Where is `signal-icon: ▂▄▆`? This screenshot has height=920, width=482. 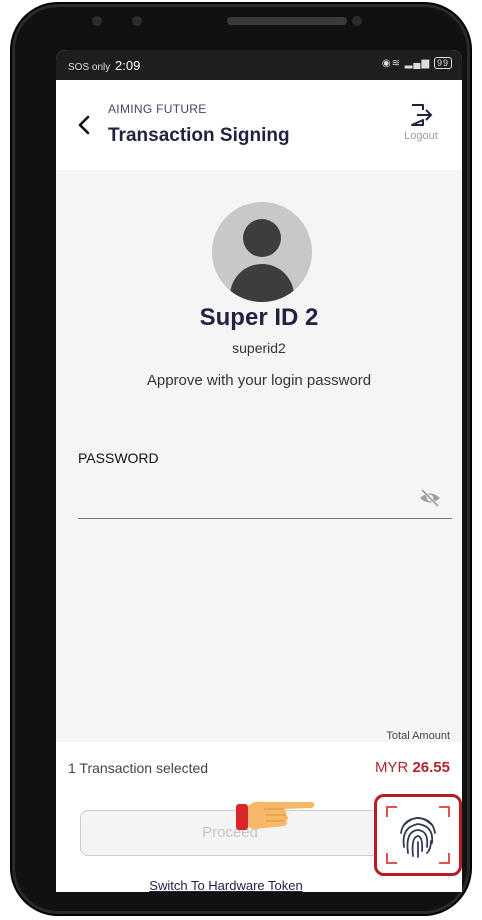 signal-icon: ▂▄▆ is located at coordinates (417, 63).